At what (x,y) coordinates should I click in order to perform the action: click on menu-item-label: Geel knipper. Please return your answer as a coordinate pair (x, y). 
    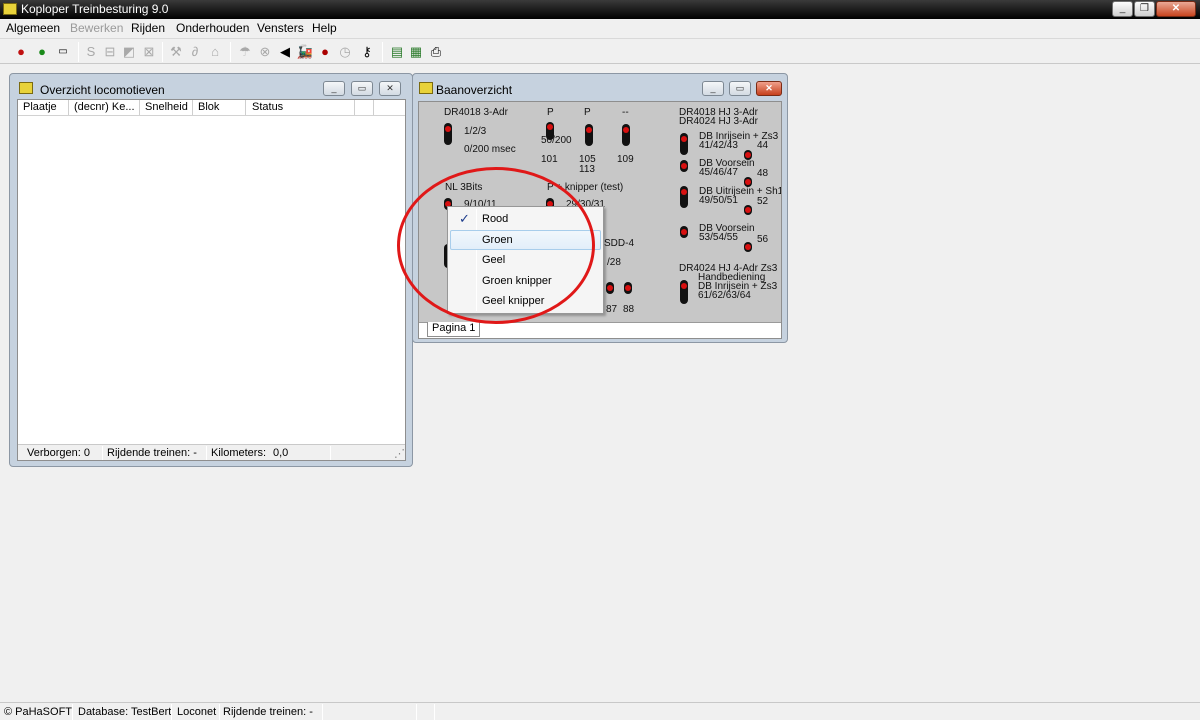
    Looking at the image, I should click on (513, 301).